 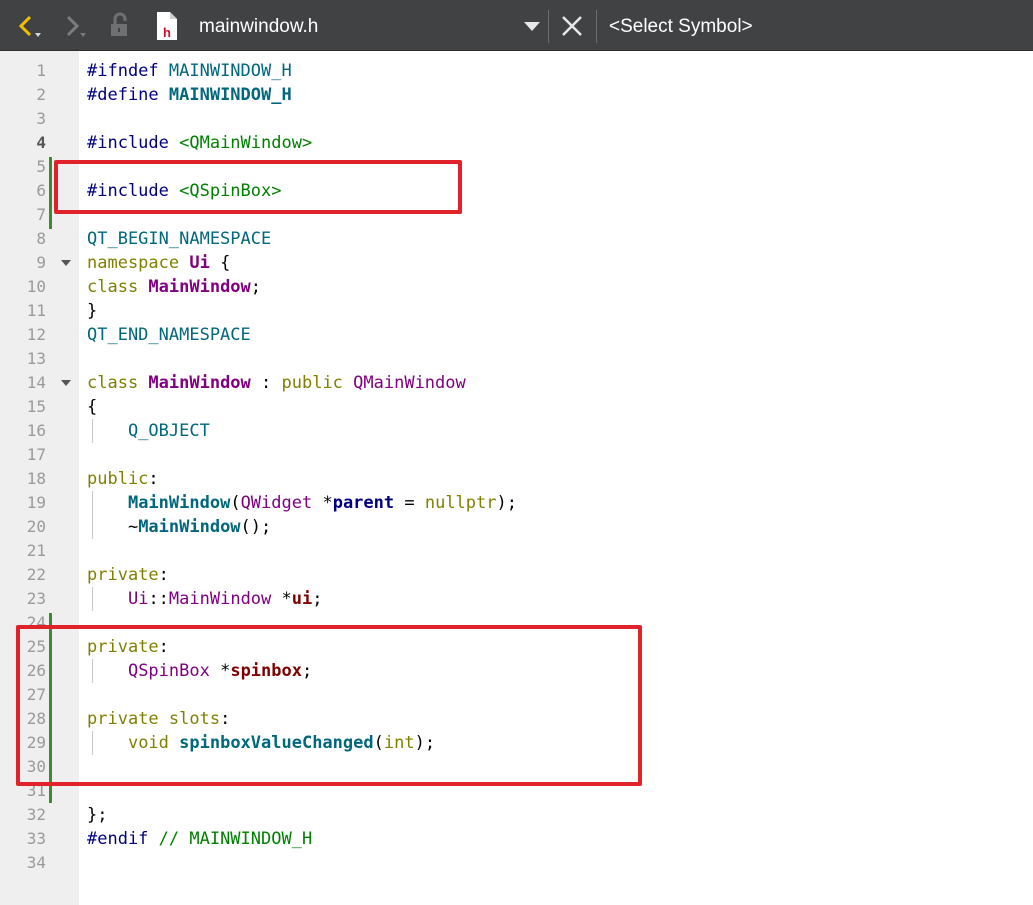 I want to click on code-token: Q_OBJECT, so click(x=148, y=431).